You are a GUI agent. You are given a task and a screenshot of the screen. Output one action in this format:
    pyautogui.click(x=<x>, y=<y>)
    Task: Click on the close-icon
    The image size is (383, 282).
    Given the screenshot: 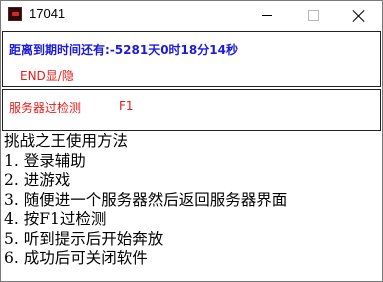 What is the action you would take?
    pyautogui.click(x=359, y=16)
    